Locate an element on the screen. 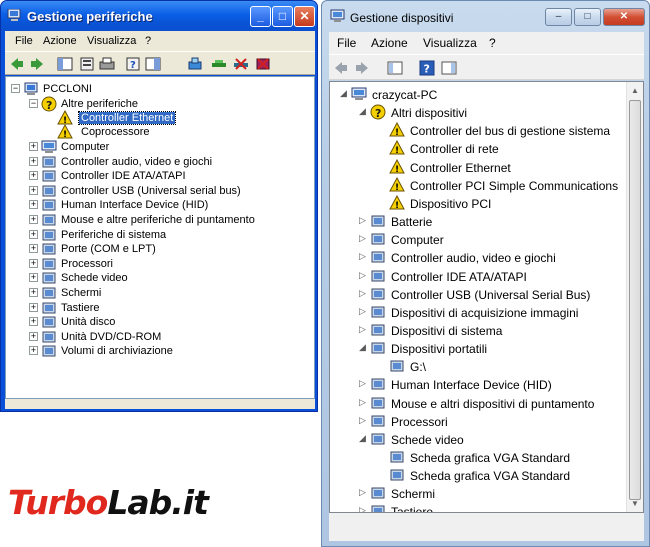 The width and height of the screenshot is (650, 547). tree-device: ! Controller di rete is located at coordinates (499, 149).